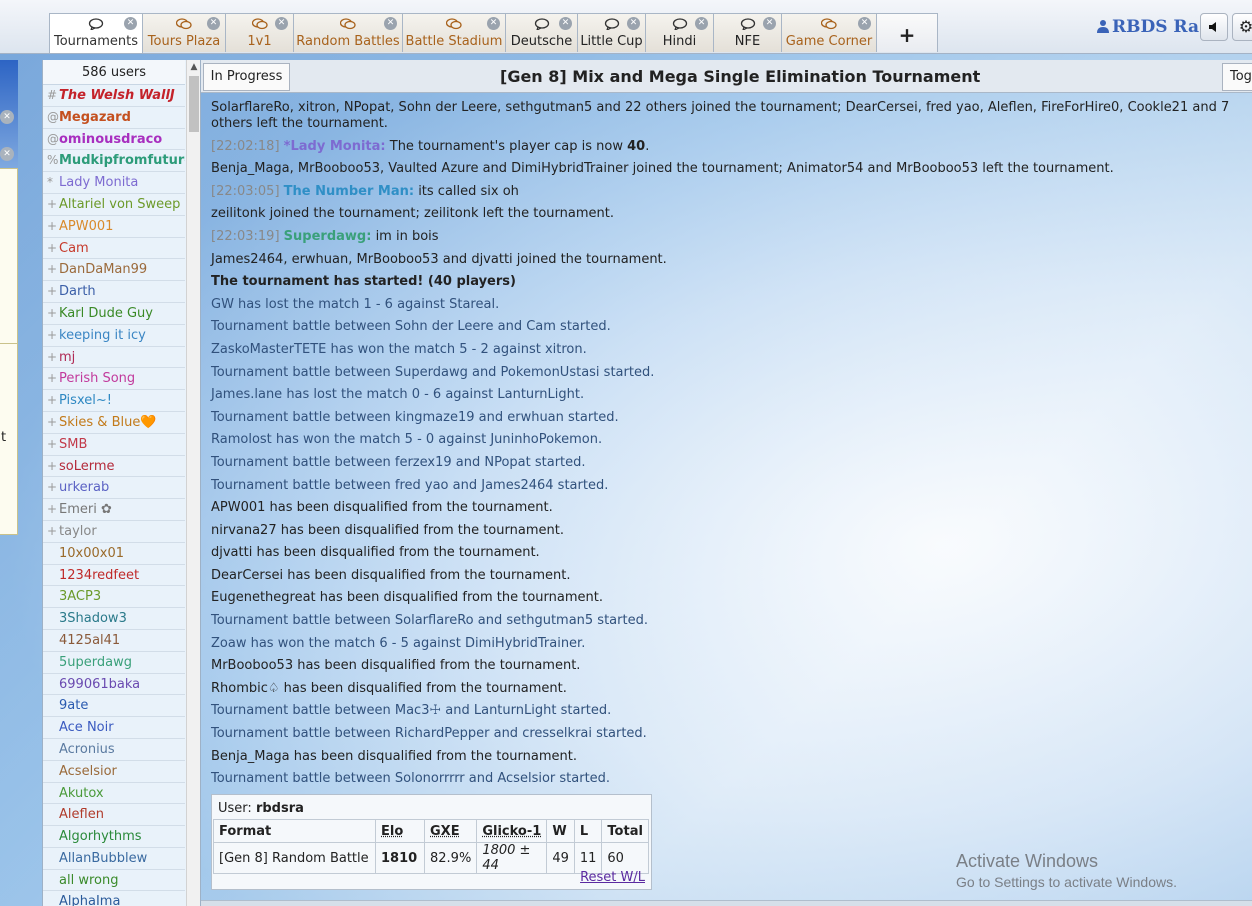 This screenshot has height=906, width=1252. What do you see at coordinates (731, 237) in the screenshot?
I see `chat-message: [22:03:19] Superdawg: im in bois` at bounding box center [731, 237].